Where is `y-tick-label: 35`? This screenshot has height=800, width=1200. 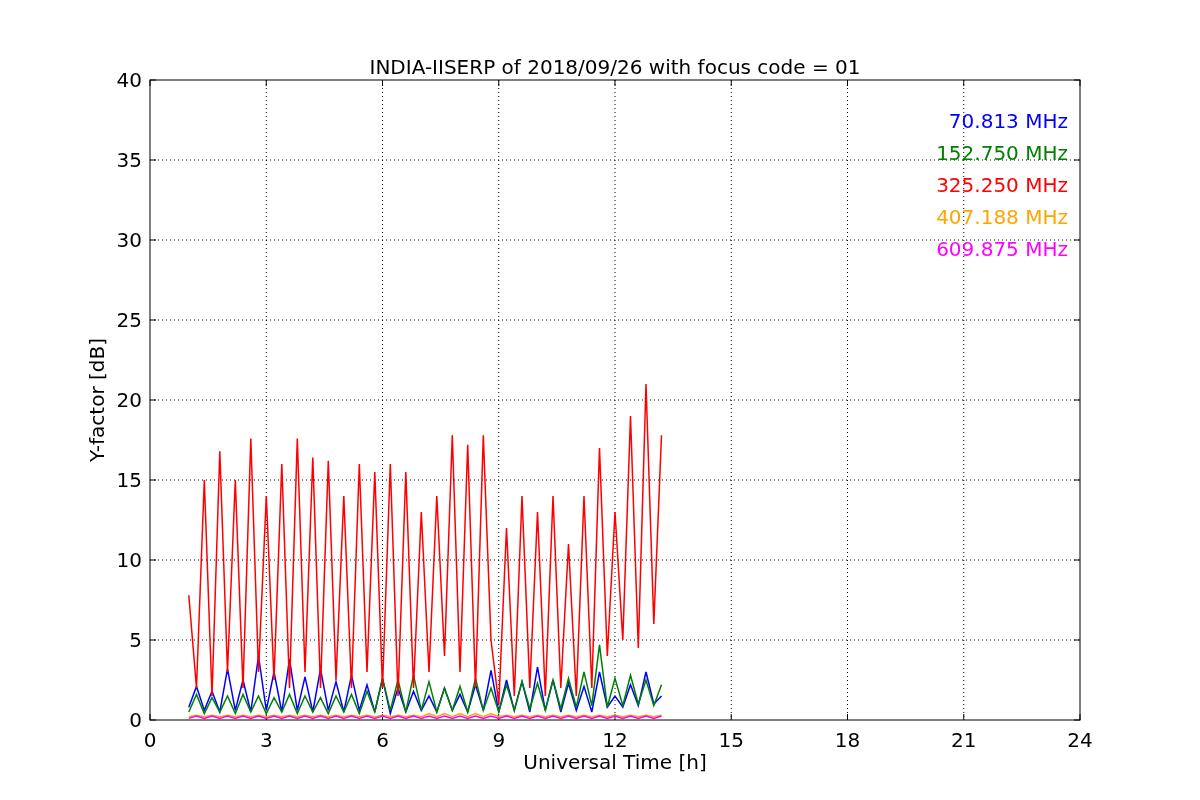 y-tick-label: 35 is located at coordinates (129, 160).